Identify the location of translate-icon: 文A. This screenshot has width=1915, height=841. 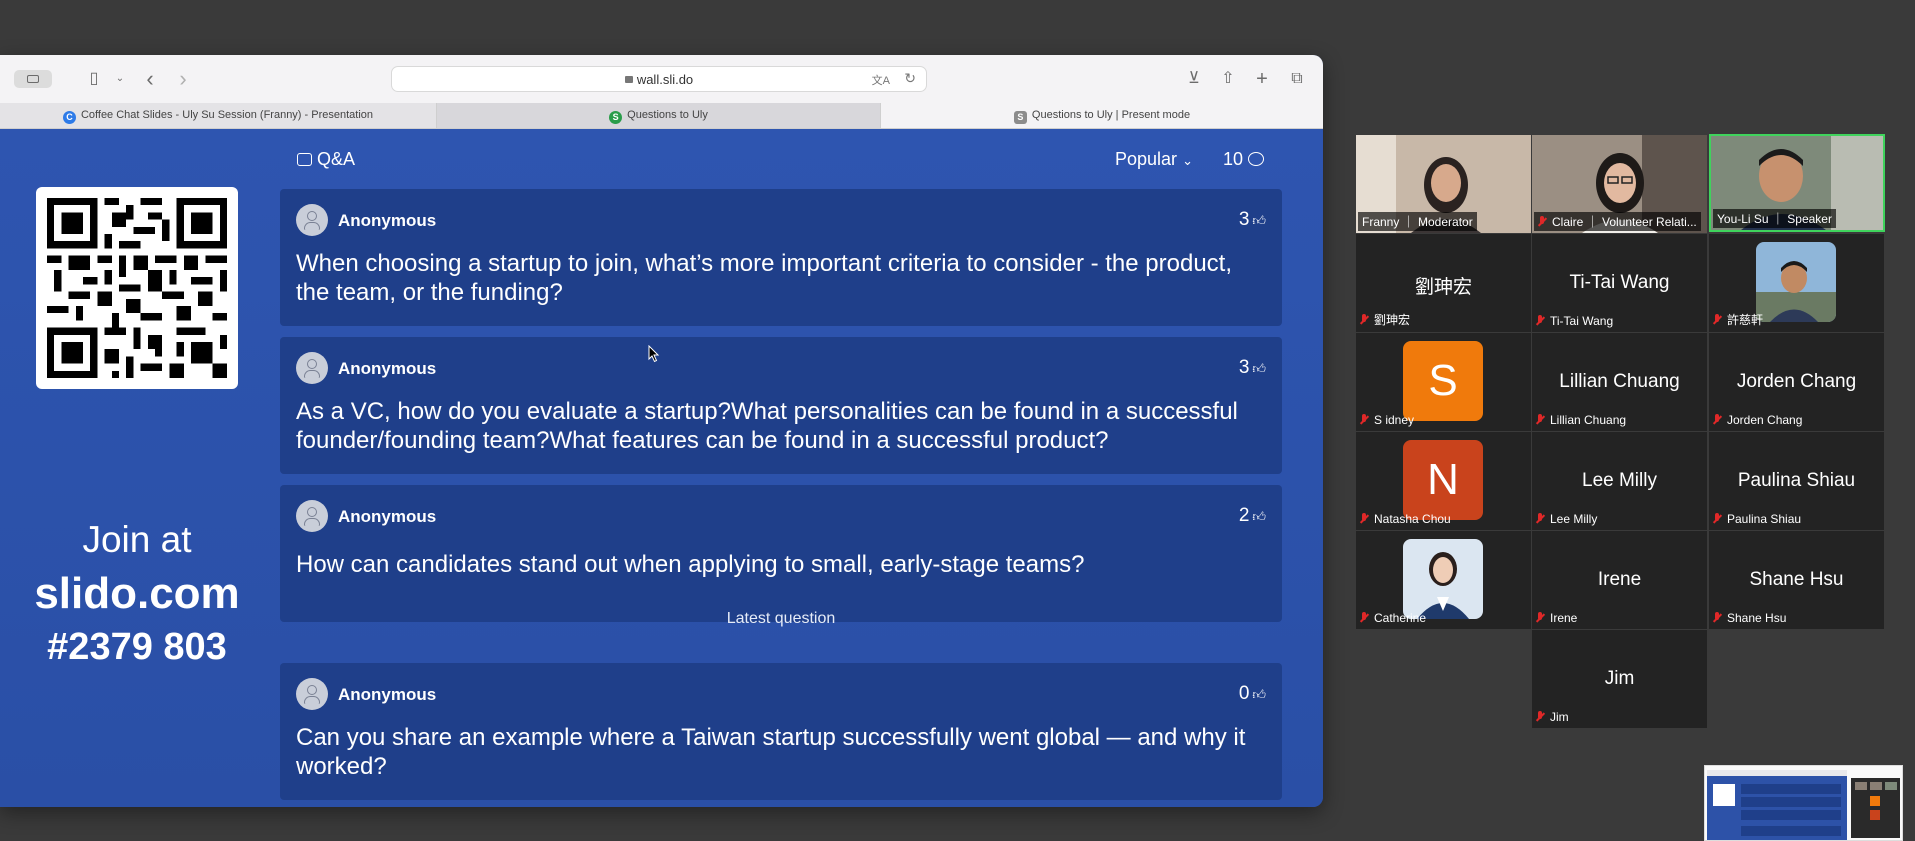
(881, 80).